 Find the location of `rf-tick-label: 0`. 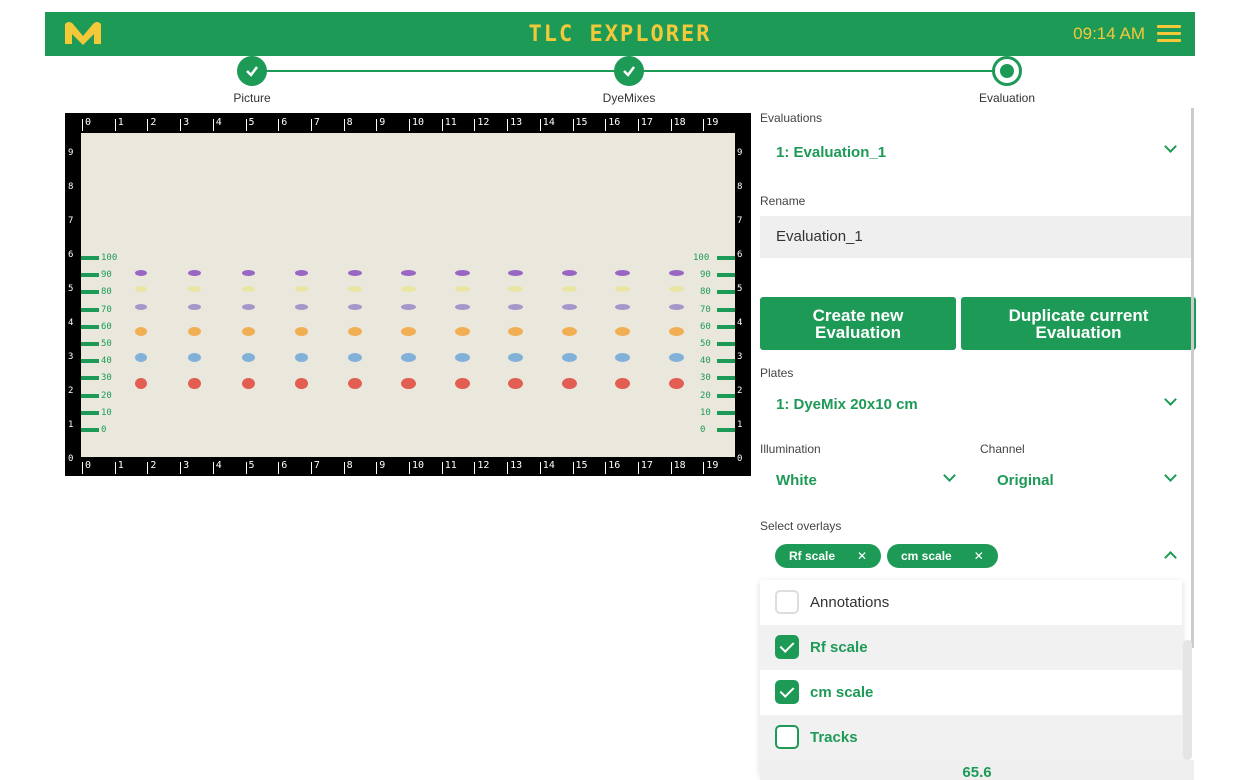

rf-tick-label: 0 is located at coordinates (104, 430).